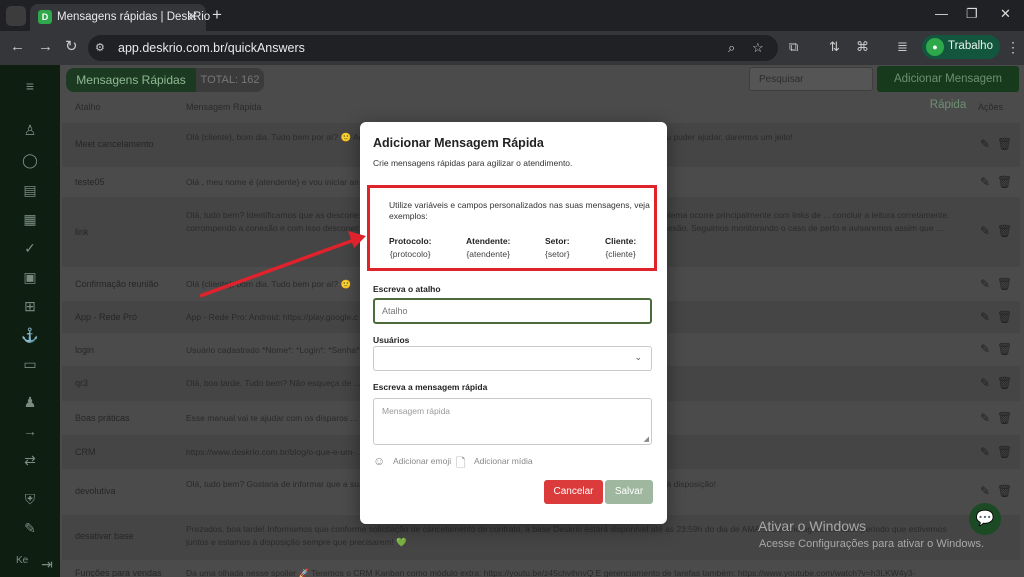 The image size is (1024, 577). I want to click on chat-bubble-icon: 💬, so click(985, 519).